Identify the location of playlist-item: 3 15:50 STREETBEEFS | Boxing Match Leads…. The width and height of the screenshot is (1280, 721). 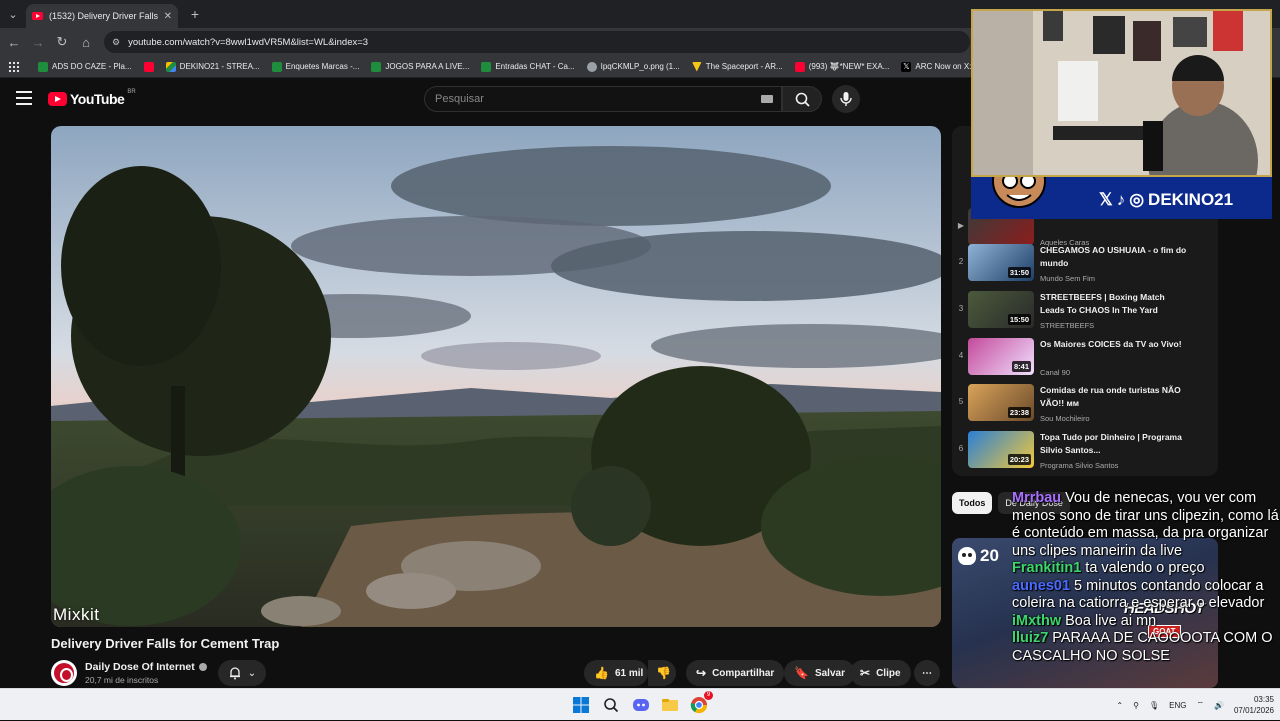
(1085, 311).